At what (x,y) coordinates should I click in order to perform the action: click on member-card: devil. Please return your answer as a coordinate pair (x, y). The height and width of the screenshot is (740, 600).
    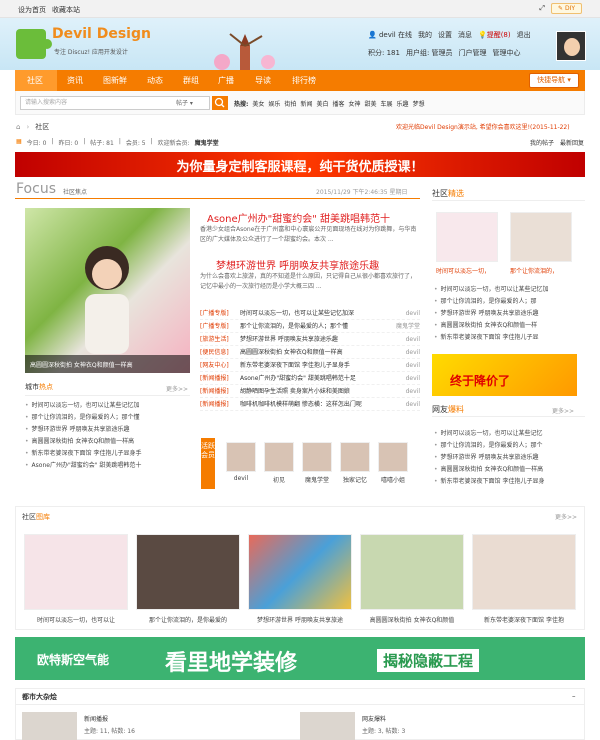
    Looking at the image, I should click on (241, 462).